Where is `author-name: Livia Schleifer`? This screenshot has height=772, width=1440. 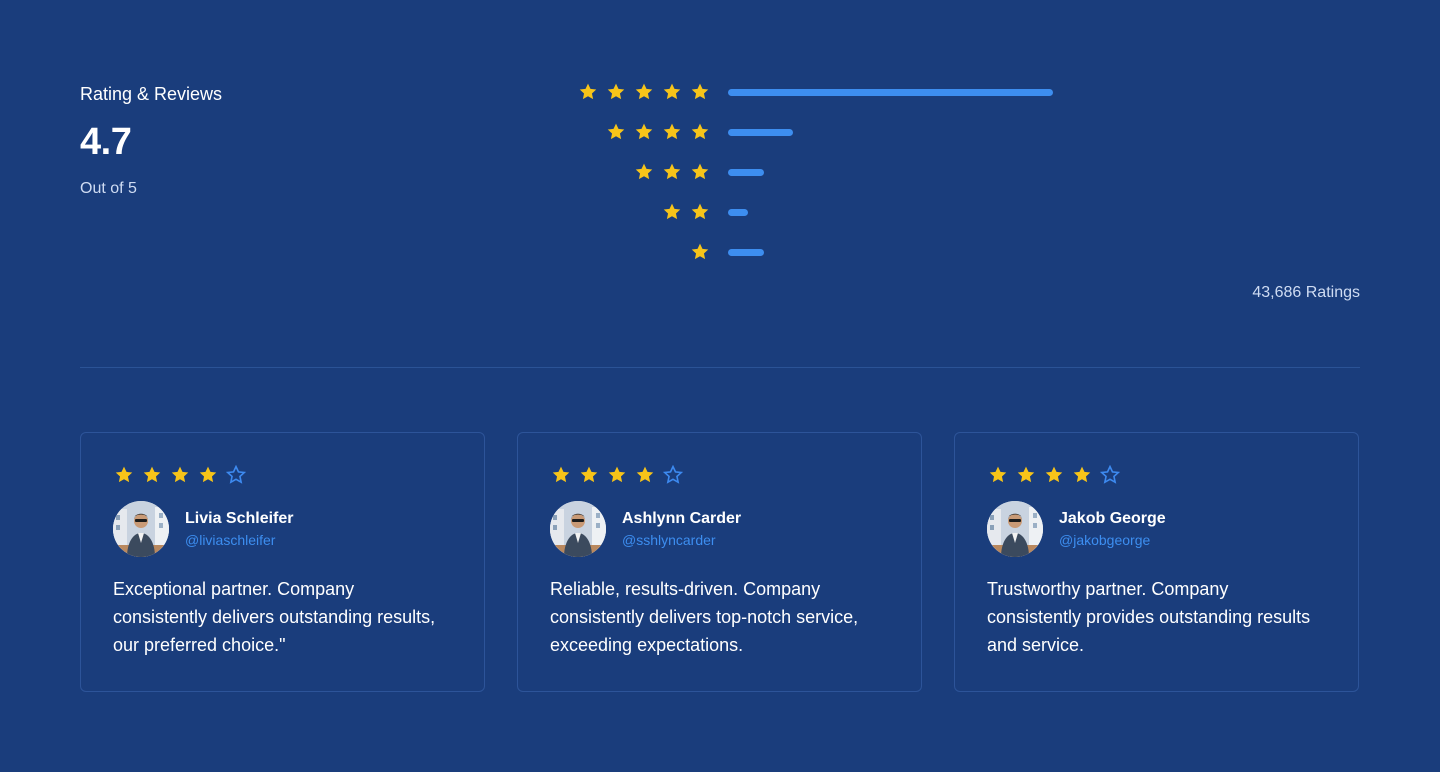
author-name: Livia Schleifer is located at coordinates (239, 518).